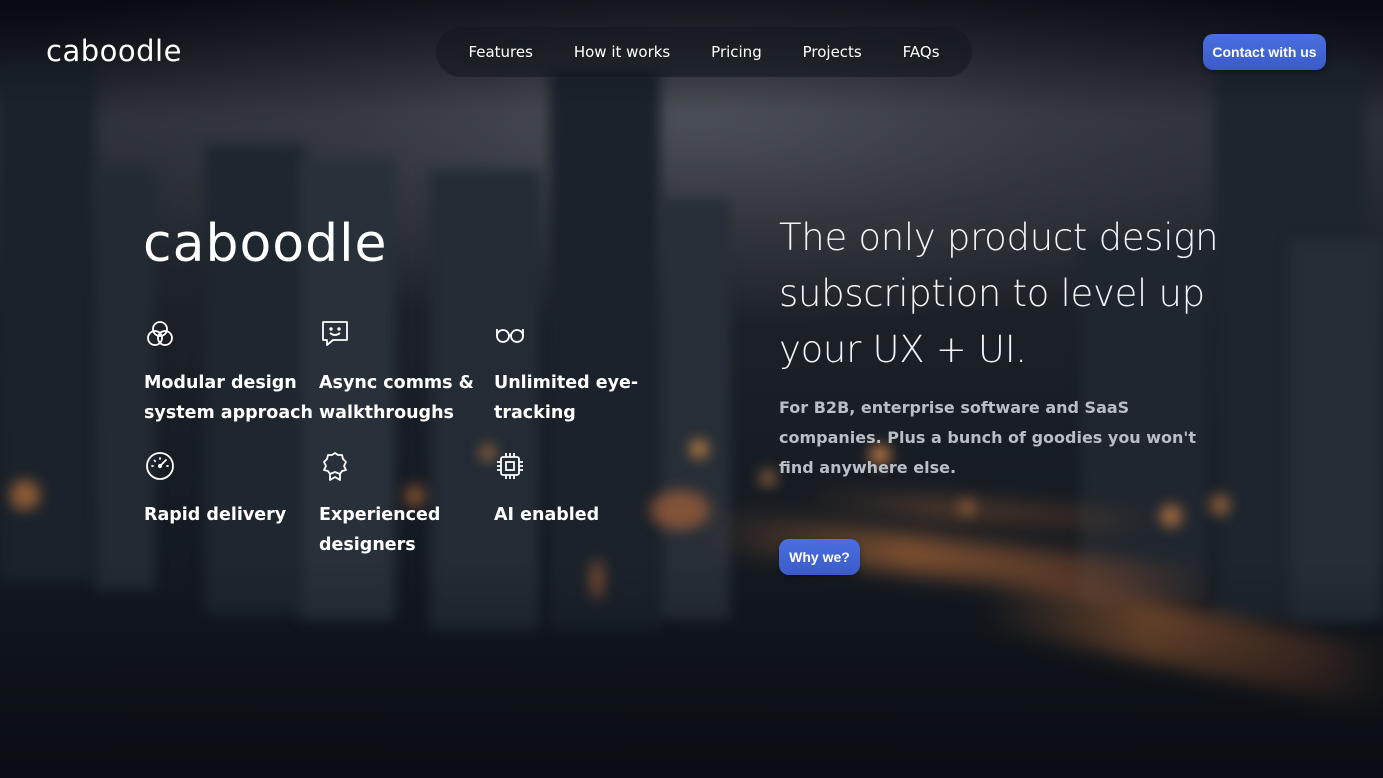  I want to click on feature-eye-tracking: Unlimited eye-tracking, so click(581, 373).